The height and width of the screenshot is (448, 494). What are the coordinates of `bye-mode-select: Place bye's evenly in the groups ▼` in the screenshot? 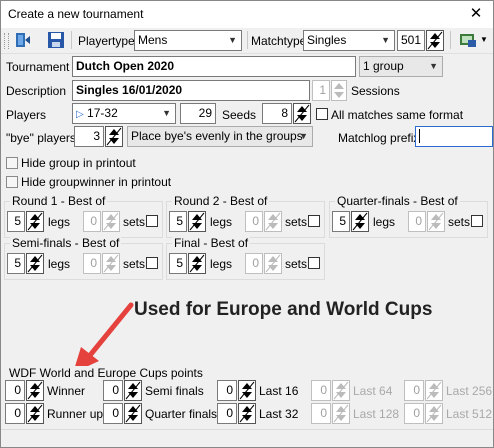 It's located at (220, 136).